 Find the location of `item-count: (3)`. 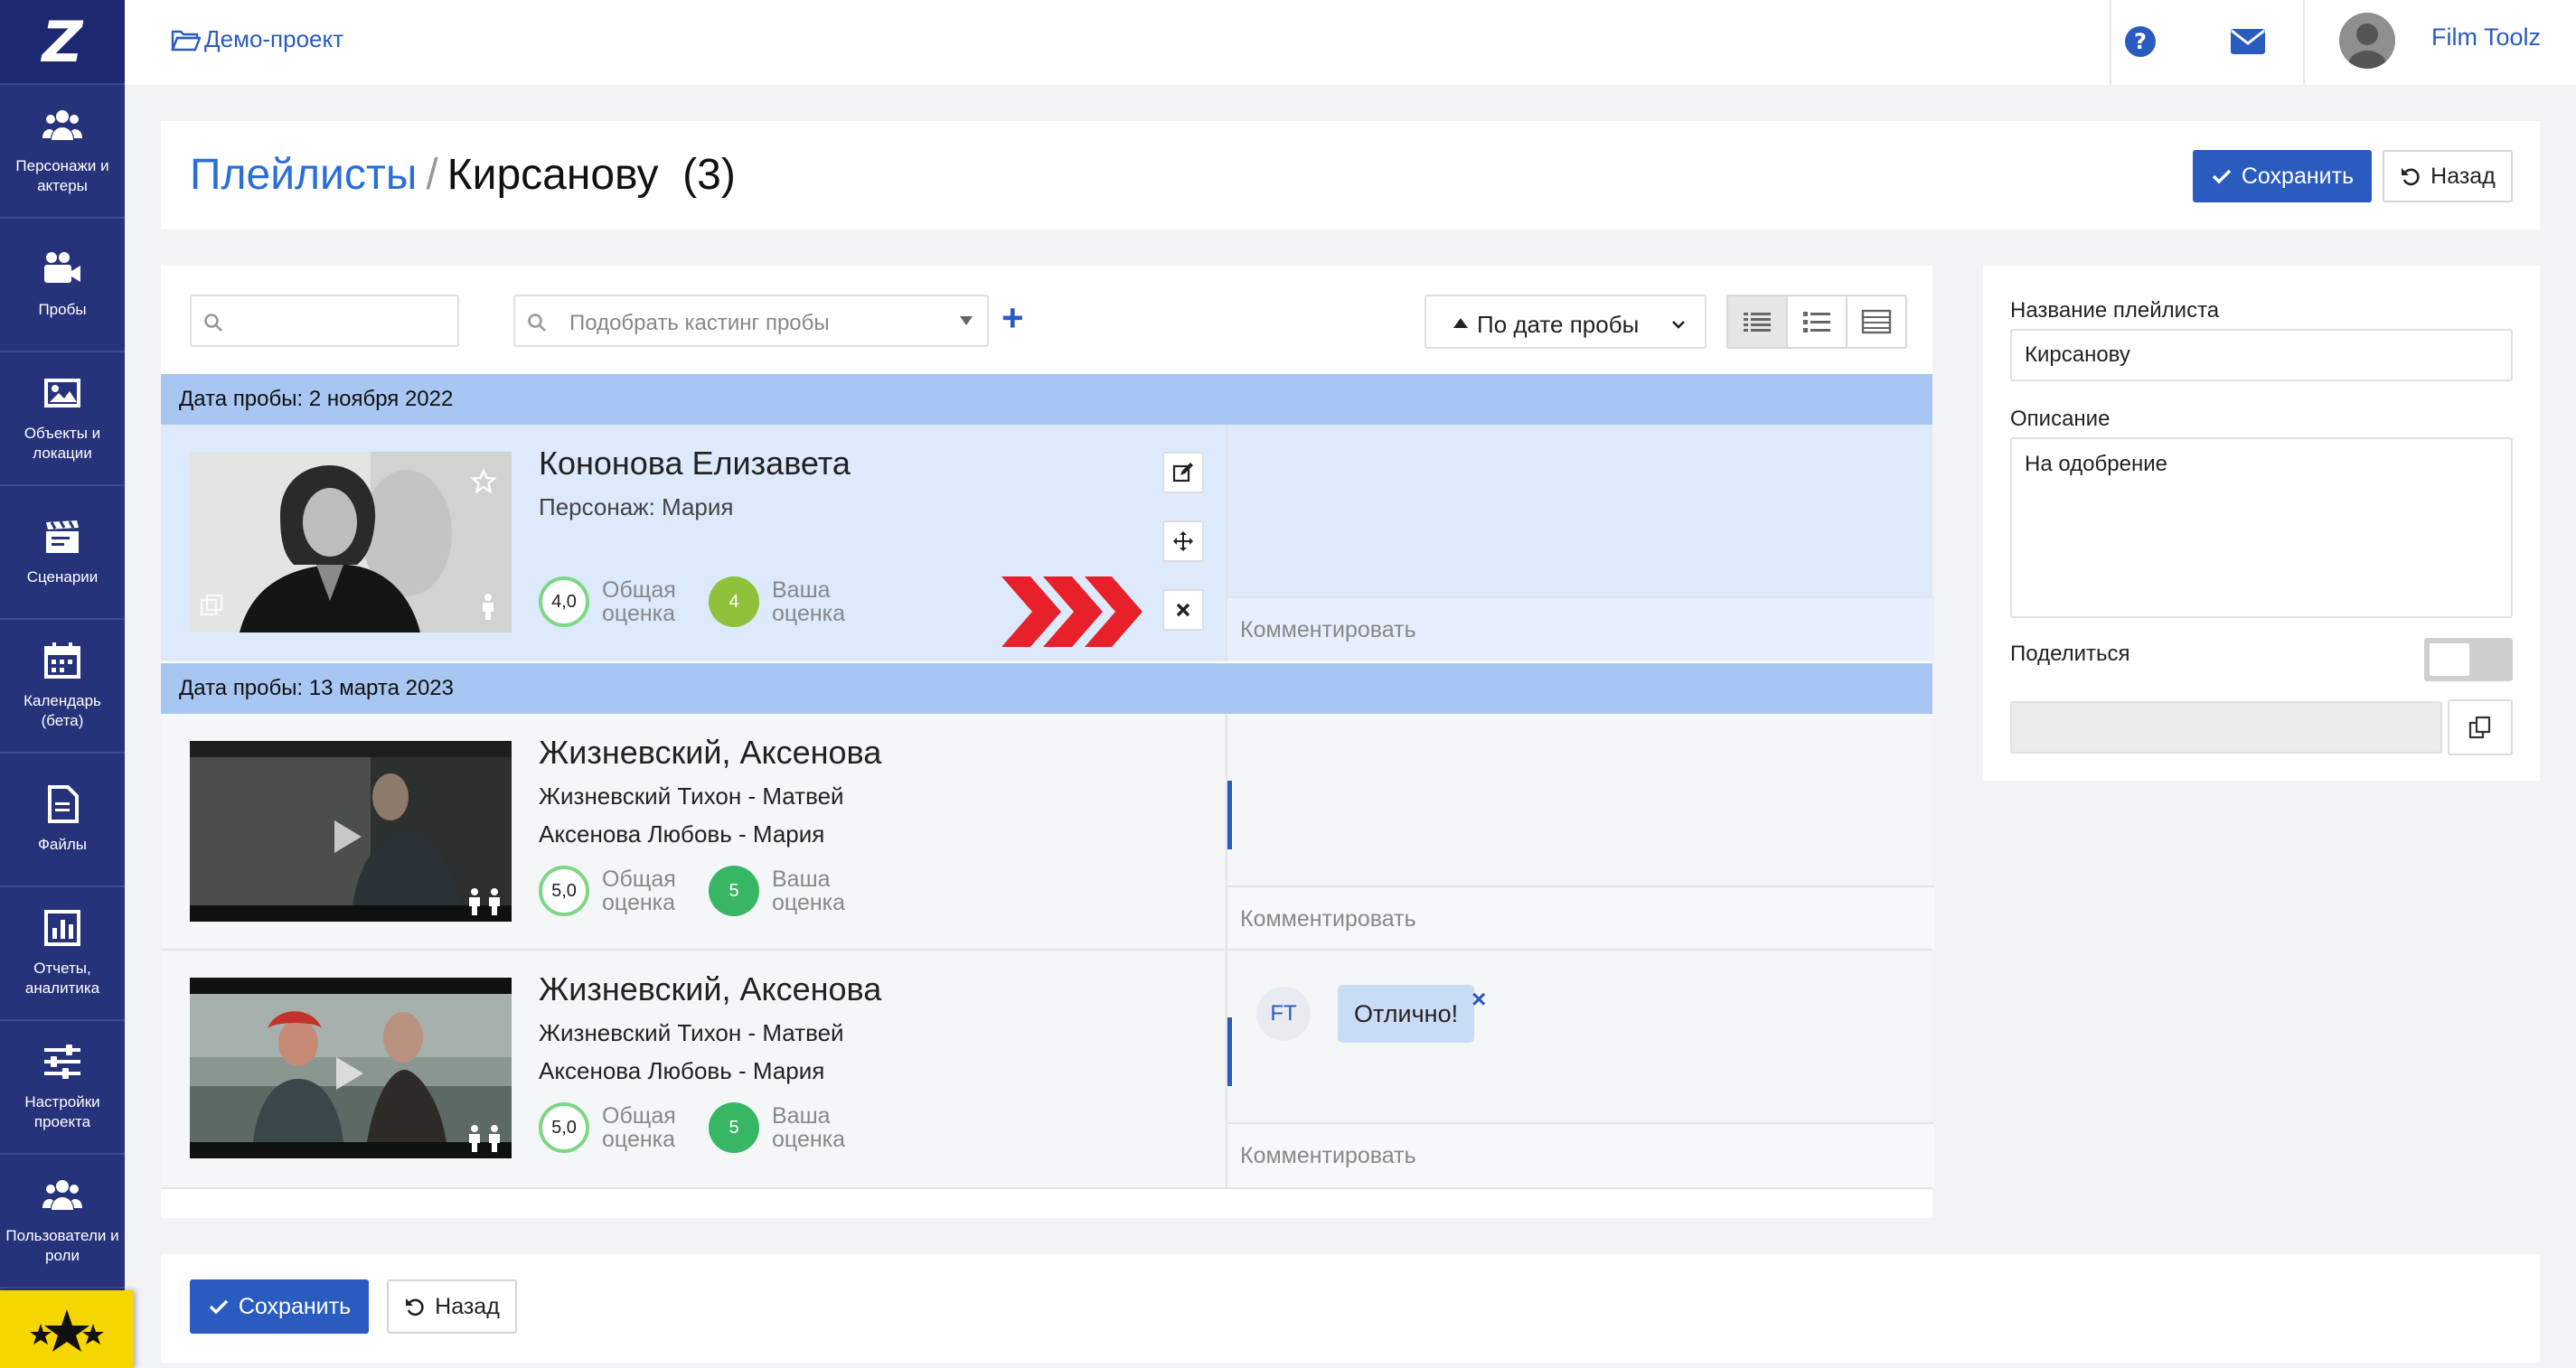

item-count: (3) is located at coordinates (709, 175).